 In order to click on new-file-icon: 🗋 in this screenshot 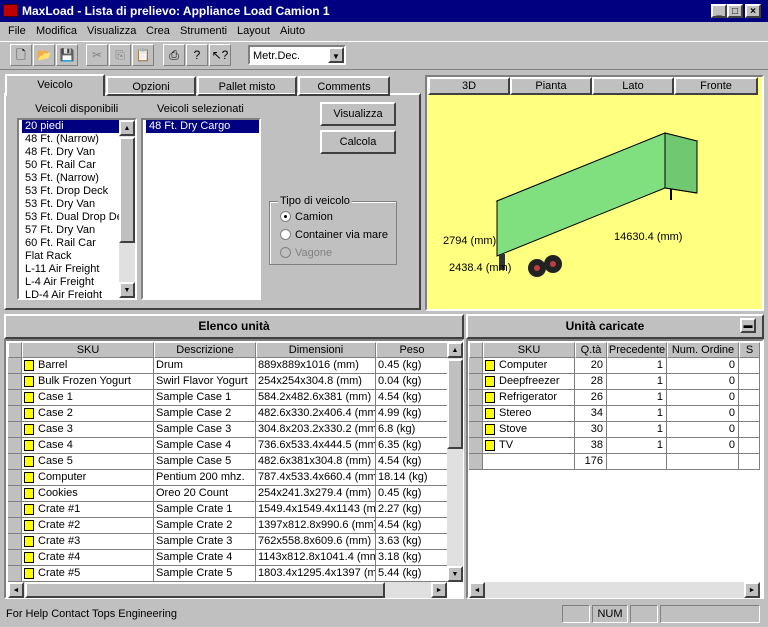, I will do `click(21, 55)`.